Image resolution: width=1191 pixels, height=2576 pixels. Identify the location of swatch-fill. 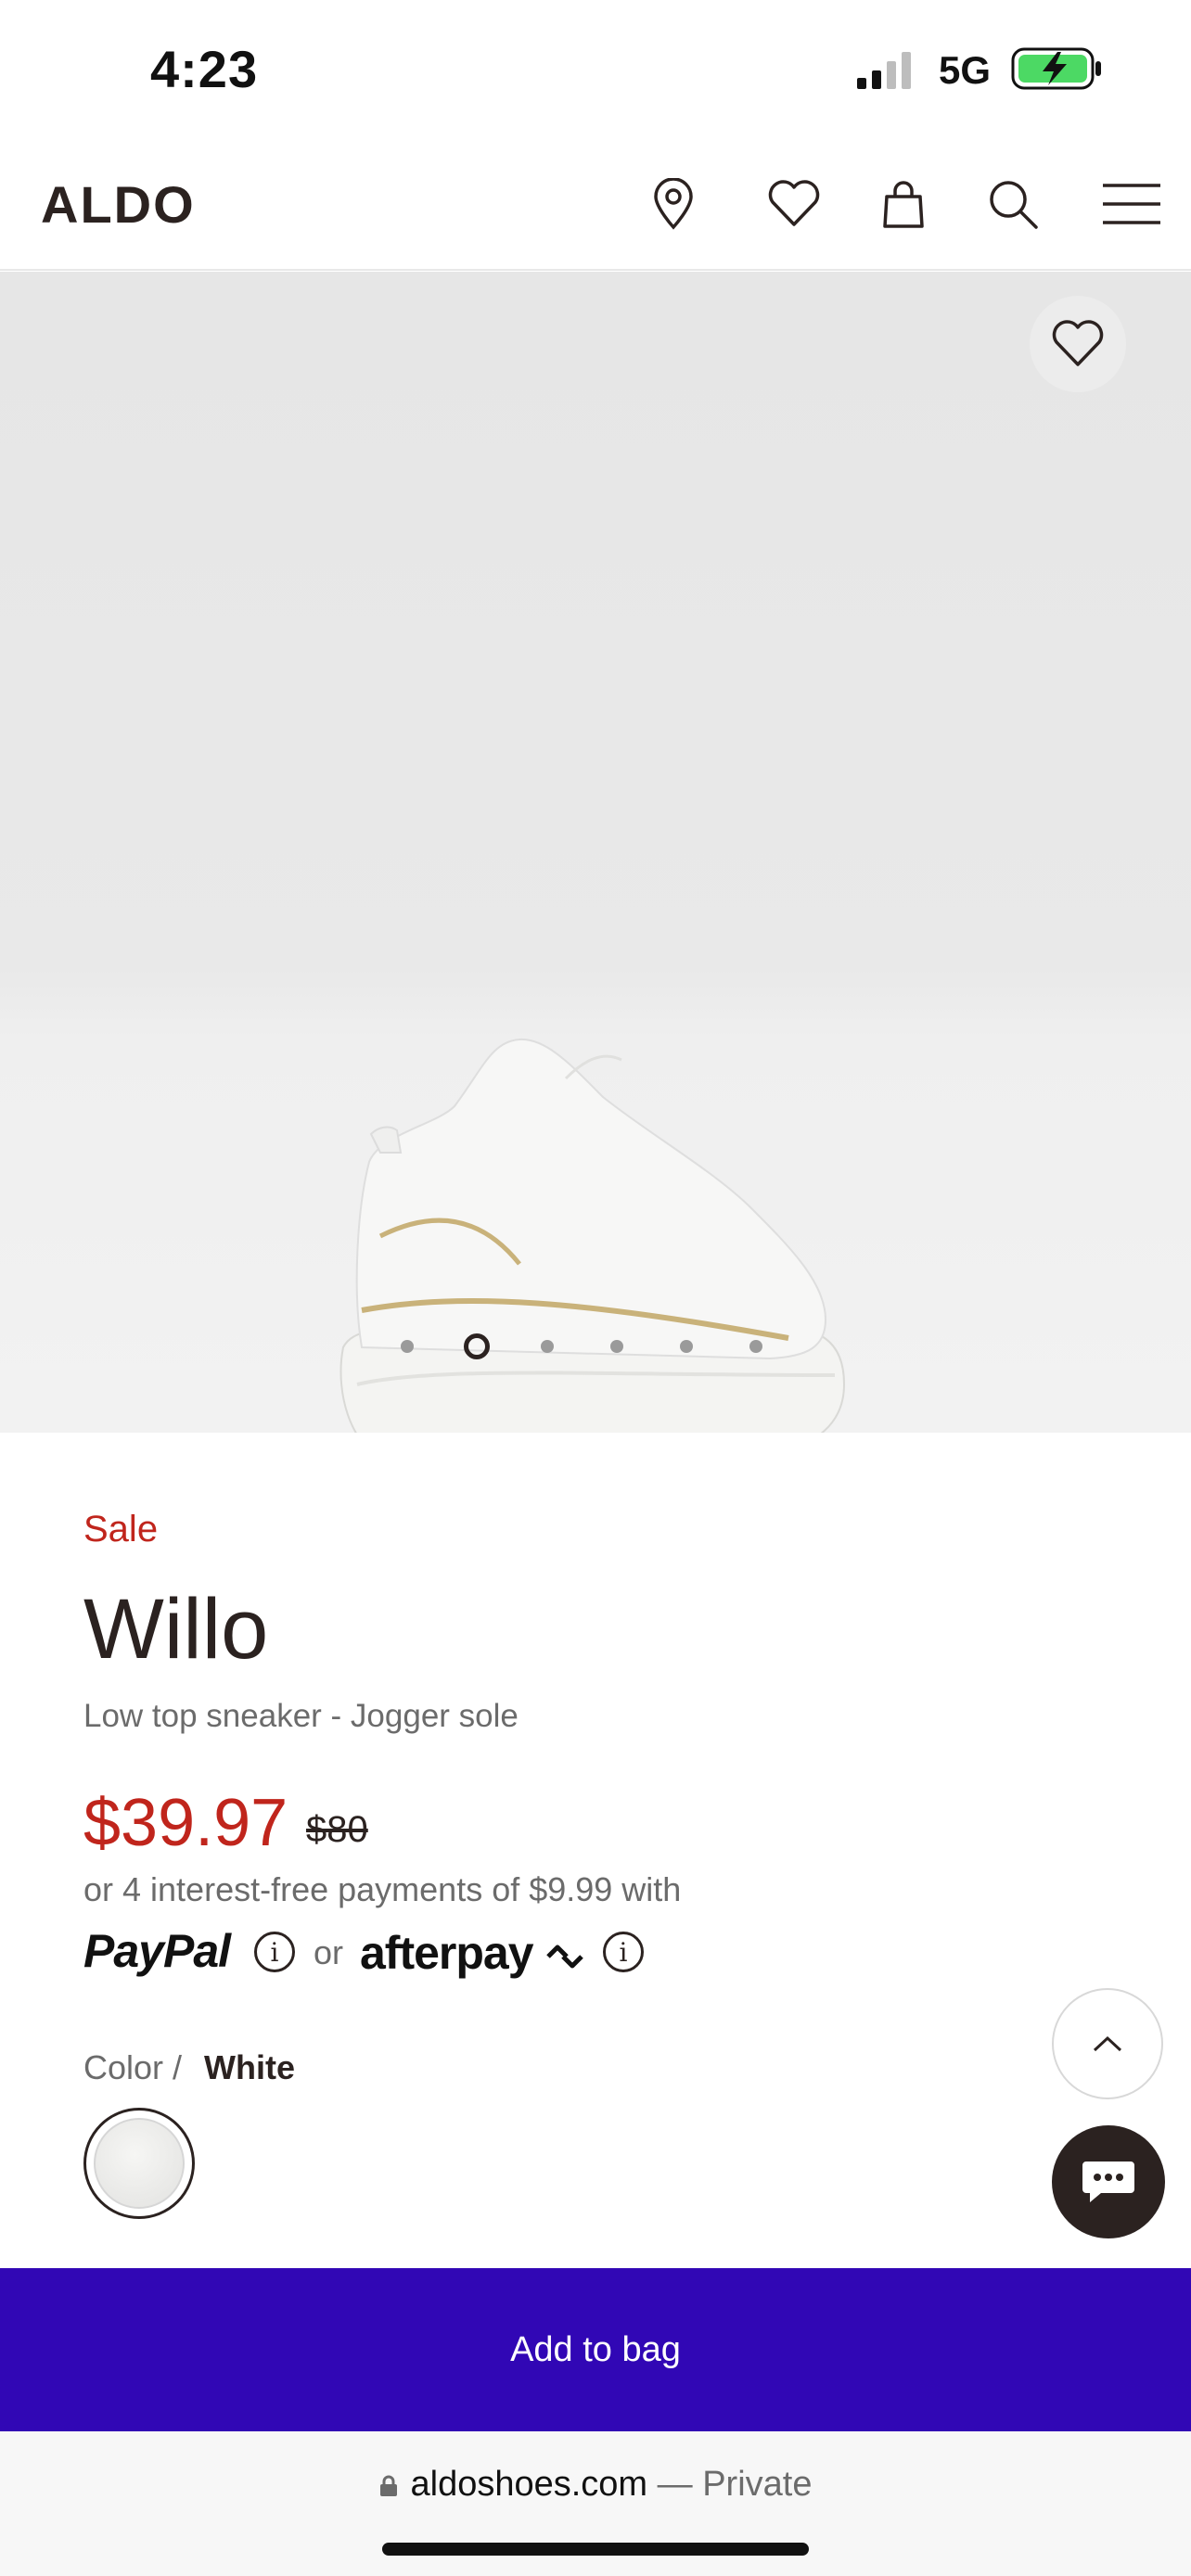
(139, 2164).